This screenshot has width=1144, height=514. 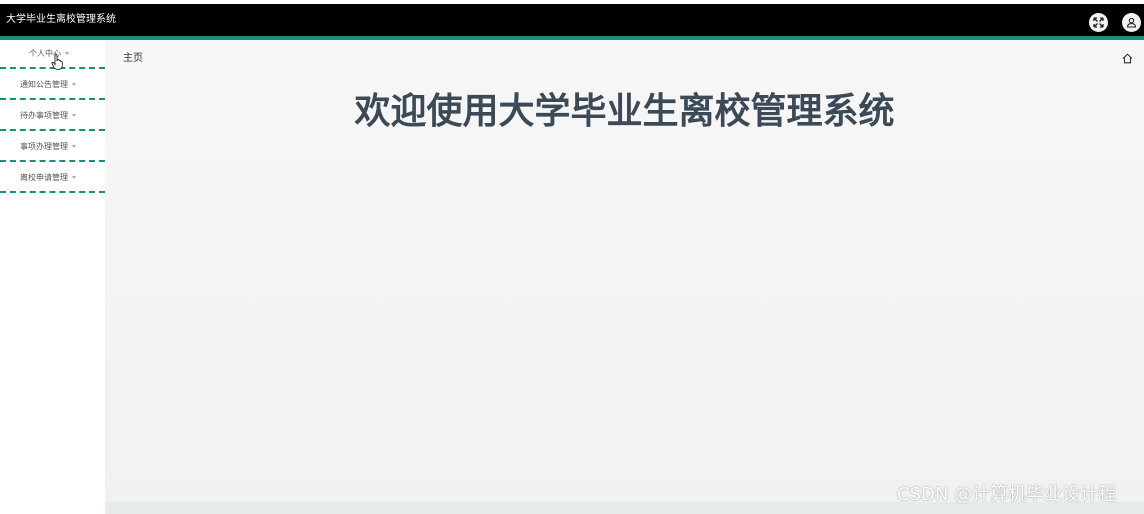 What do you see at coordinates (1007, 494) in the screenshot?
I see `watermark: CSDN @计算机毕业设计程` at bounding box center [1007, 494].